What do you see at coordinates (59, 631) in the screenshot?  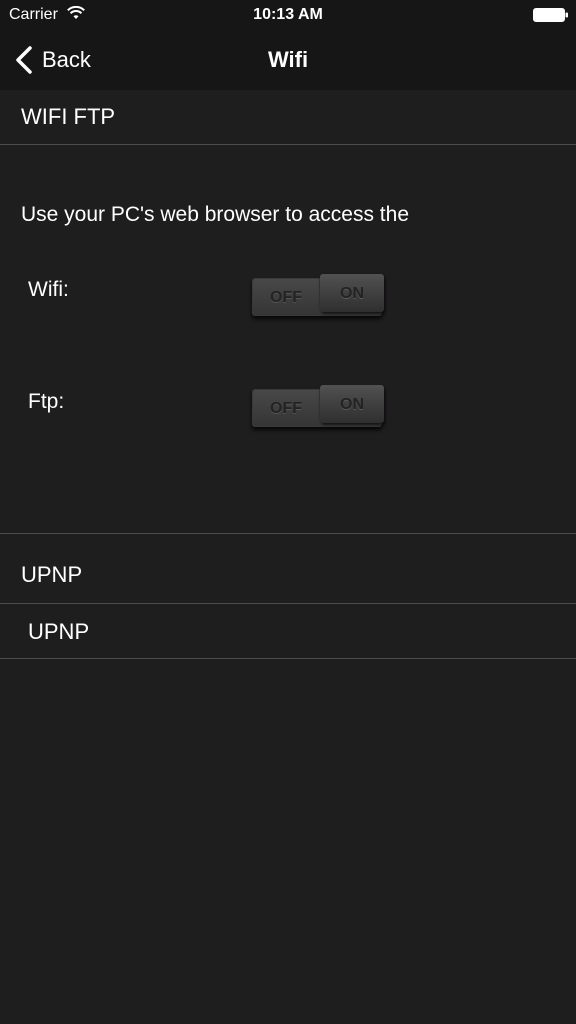 I see `list-item-label: UPNP` at bounding box center [59, 631].